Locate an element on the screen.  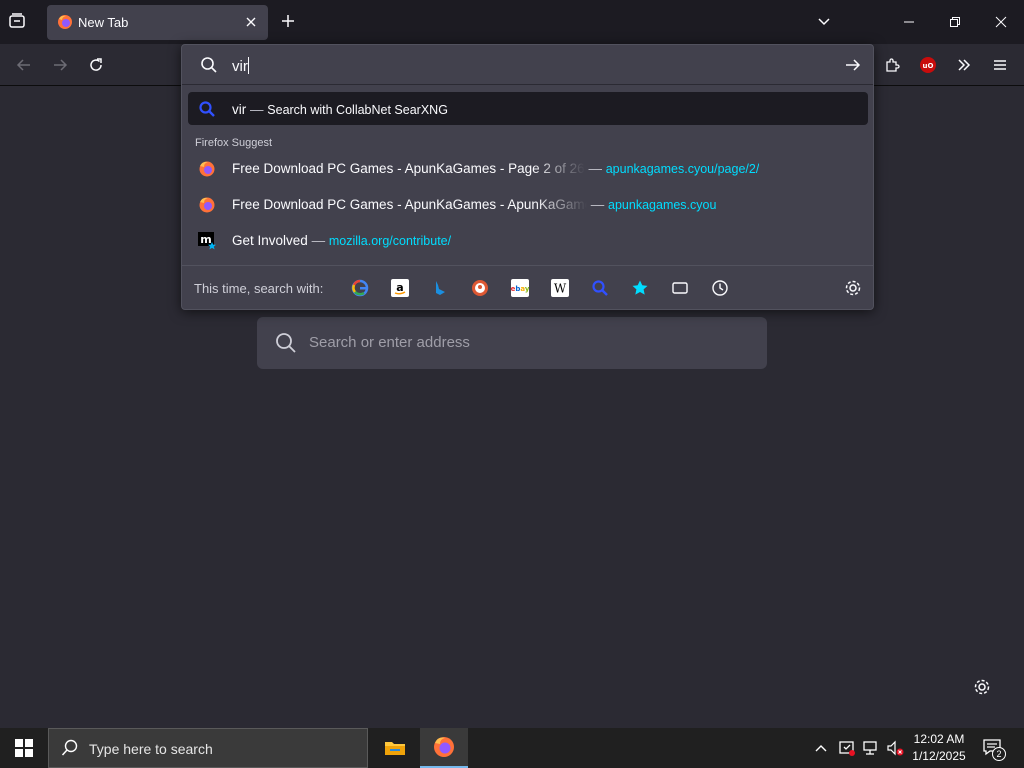
ublock-origin-icon: uO is located at coordinates (928, 65).